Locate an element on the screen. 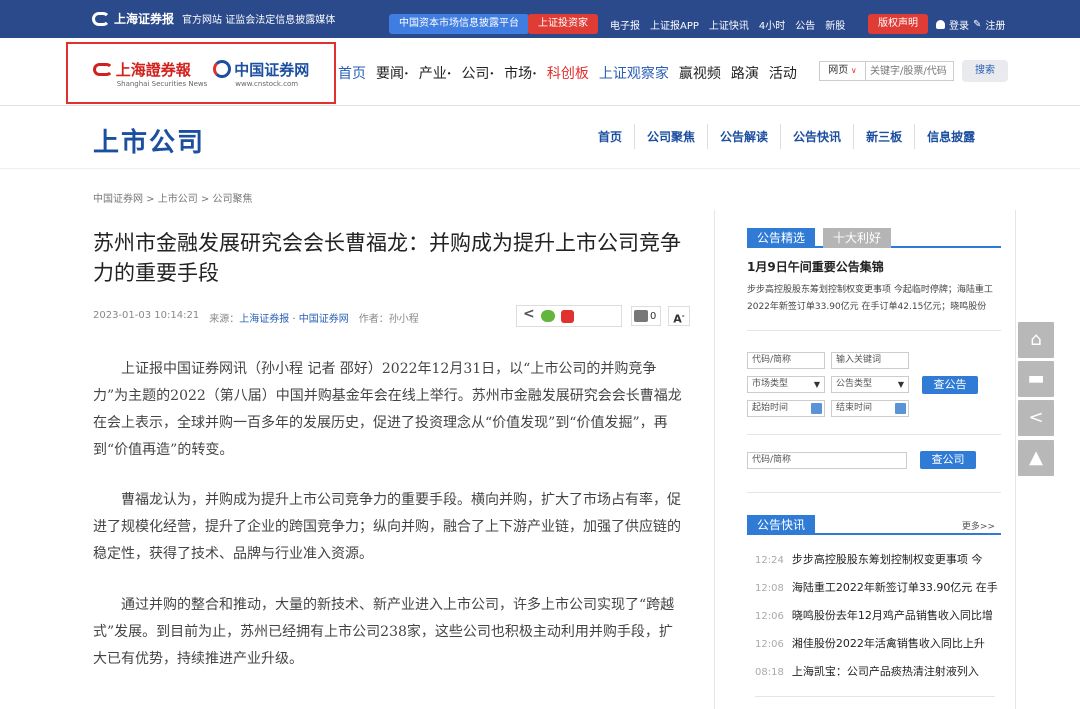  share-icon is located at coordinates (528, 314).